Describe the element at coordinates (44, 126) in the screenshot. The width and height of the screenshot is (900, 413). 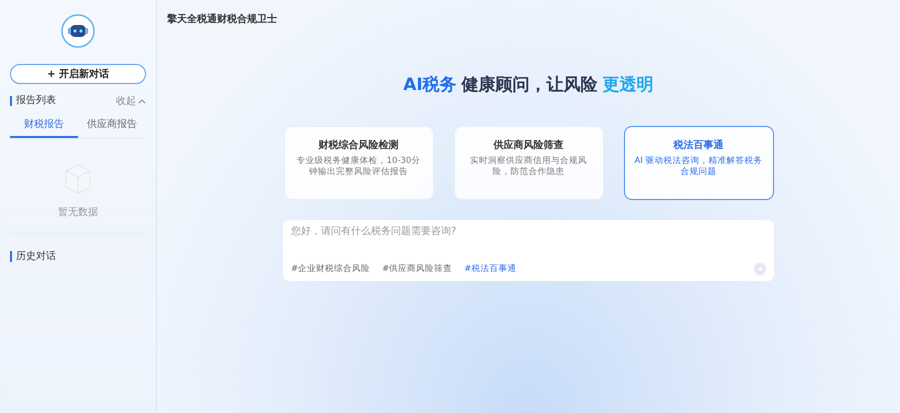
I see `report-tab: 财税报告` at that location.